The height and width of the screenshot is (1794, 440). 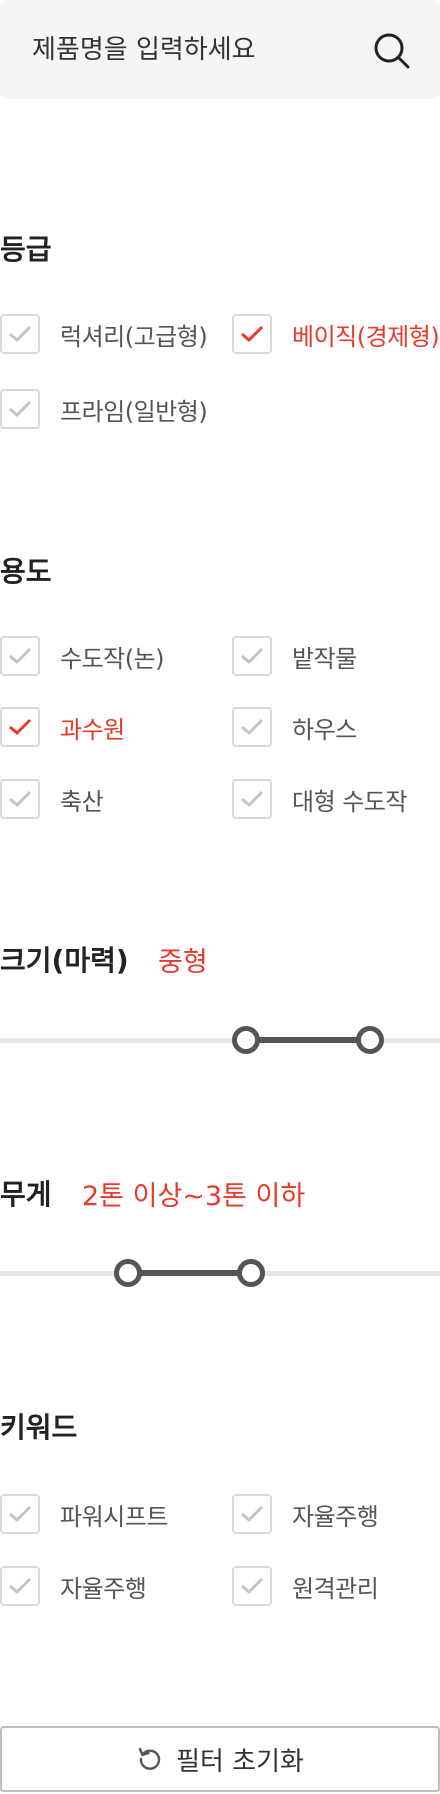 What do you see at coordinates (324, 658) in the screenshot?
I see `option-label: 밭작물` at bounding box center [324, 658].